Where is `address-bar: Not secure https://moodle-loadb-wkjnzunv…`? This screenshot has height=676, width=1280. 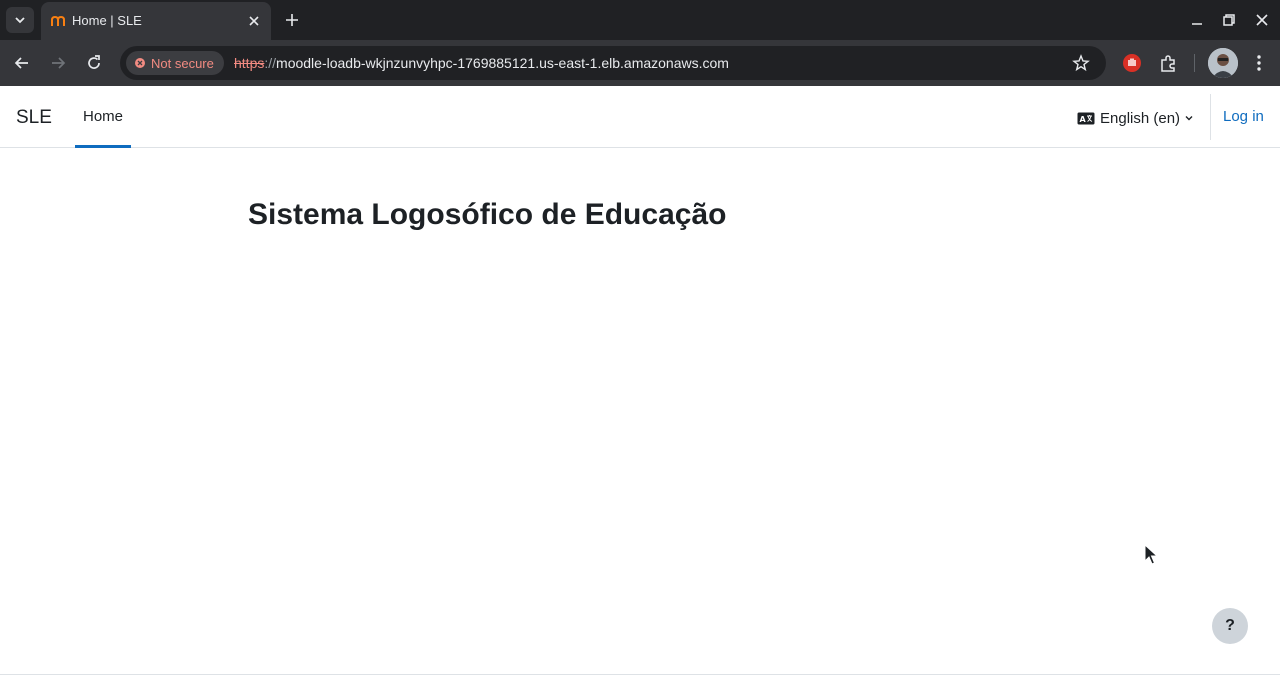
address-bar: Not secure https://moodle-loadb-wkjnzunv… is located at coordinates (613, 63).